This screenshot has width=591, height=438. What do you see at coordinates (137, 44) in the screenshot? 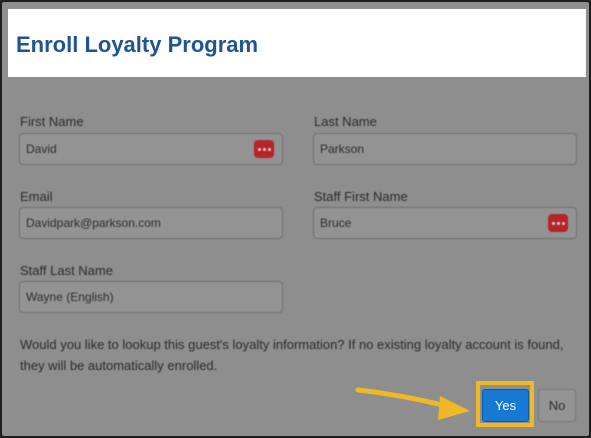
I see `page-title: Enroll Loyalty Program` at bounding box center [137, 44].